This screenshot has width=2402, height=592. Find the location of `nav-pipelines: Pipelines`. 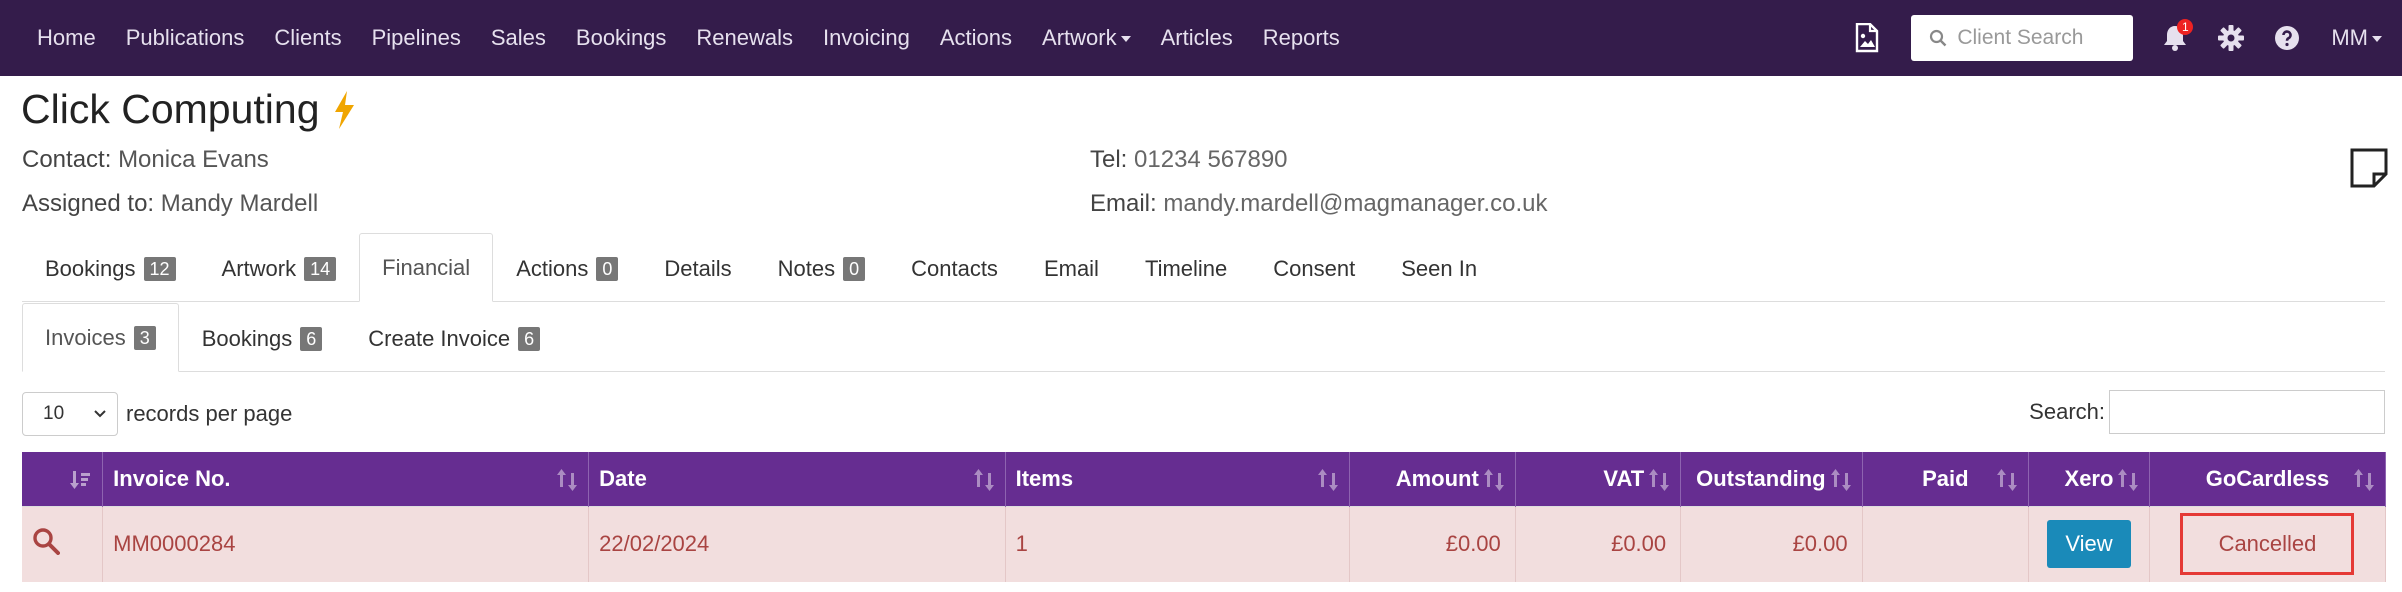

nav-pipelines: Pipelines is located at coordinates (416, 38).